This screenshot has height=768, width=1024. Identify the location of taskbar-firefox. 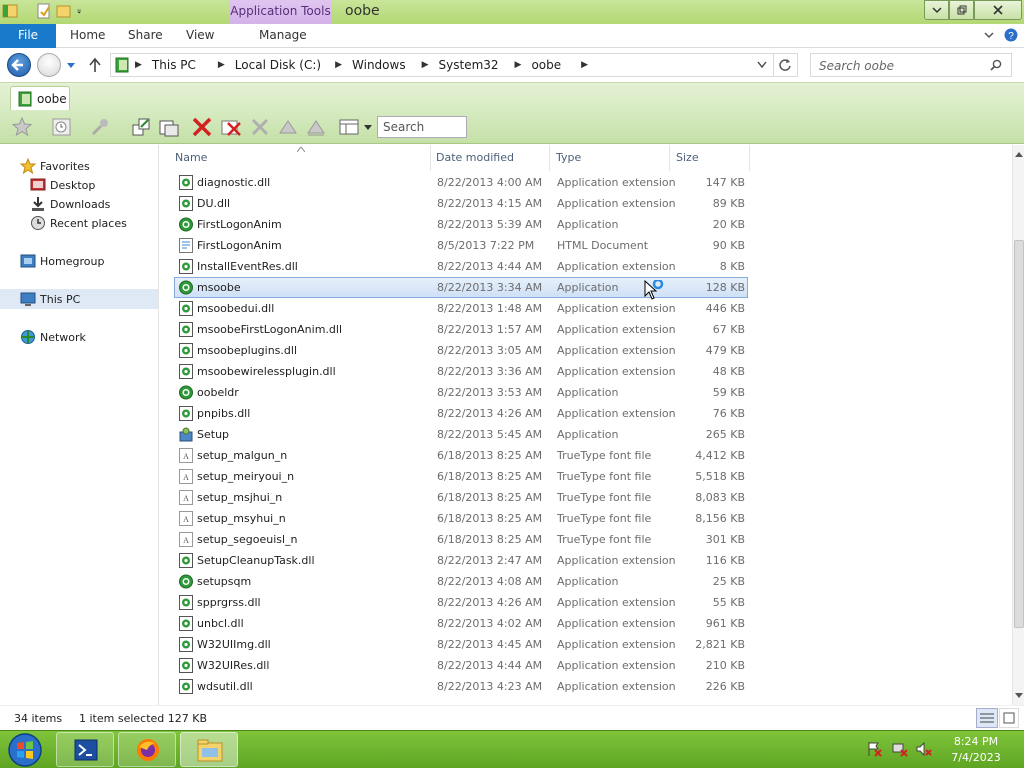
(147, 749).